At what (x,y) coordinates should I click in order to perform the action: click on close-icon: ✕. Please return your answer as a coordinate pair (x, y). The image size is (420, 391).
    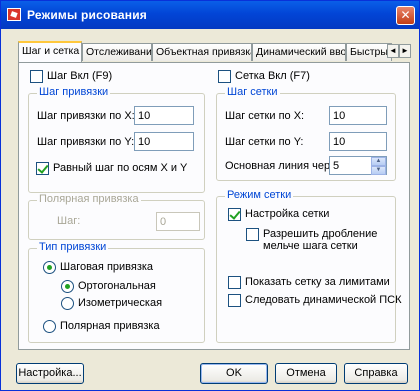
    Looking at the image, I should click on (405, 15).